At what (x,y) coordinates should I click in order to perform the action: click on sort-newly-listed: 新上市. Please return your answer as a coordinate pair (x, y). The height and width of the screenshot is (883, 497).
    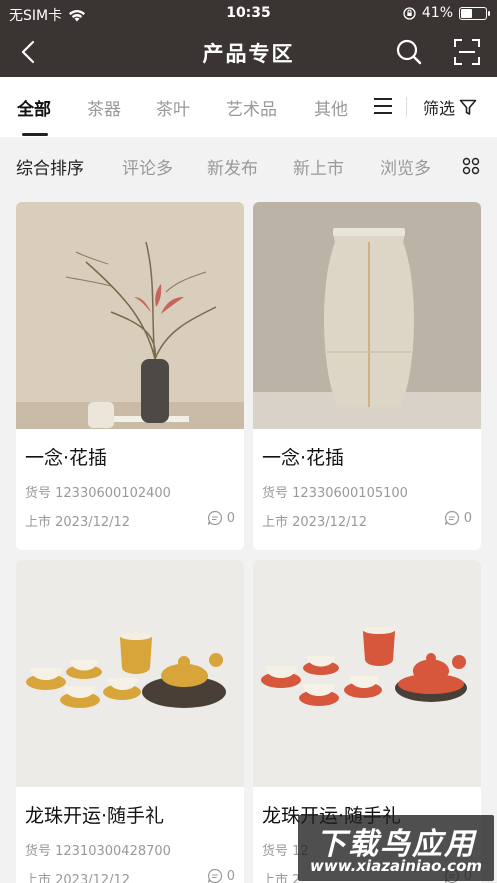
    Looking at the image, I should click on (318, 166).